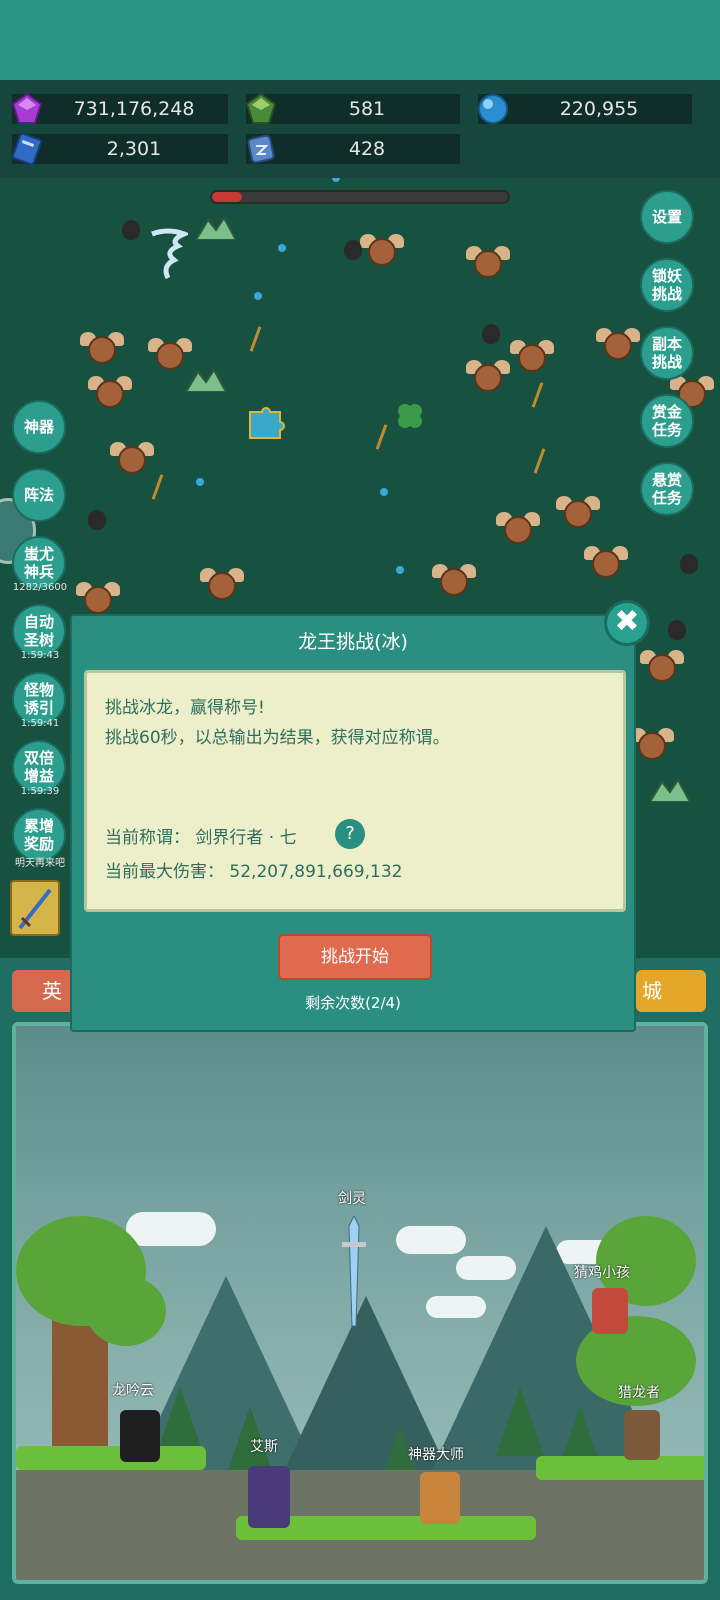 This screenshot has width=720, height=1600. Describe the element at coordinates (355, 957) in the screenshot. I see `start-challenge-button: 挑战开始` at that location.